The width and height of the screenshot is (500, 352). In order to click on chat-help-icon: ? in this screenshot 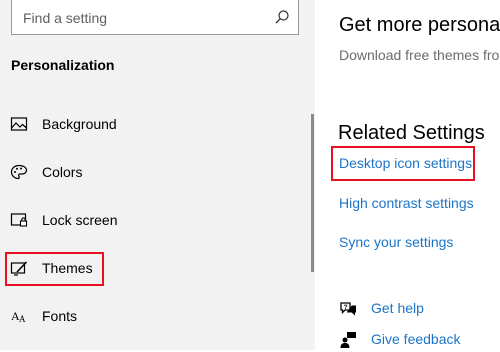, I will do `click(348, 309)`.